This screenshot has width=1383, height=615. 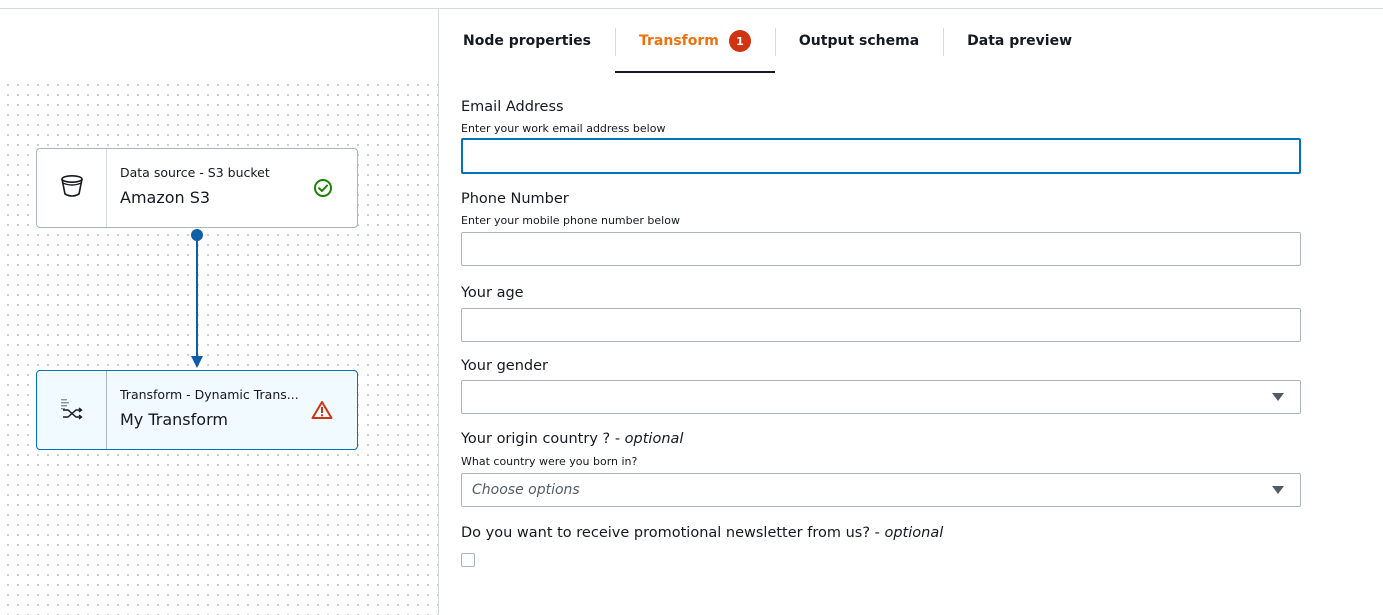 I want to click on country-label: Your origin country ? - optional, so click(x=572, y=439).